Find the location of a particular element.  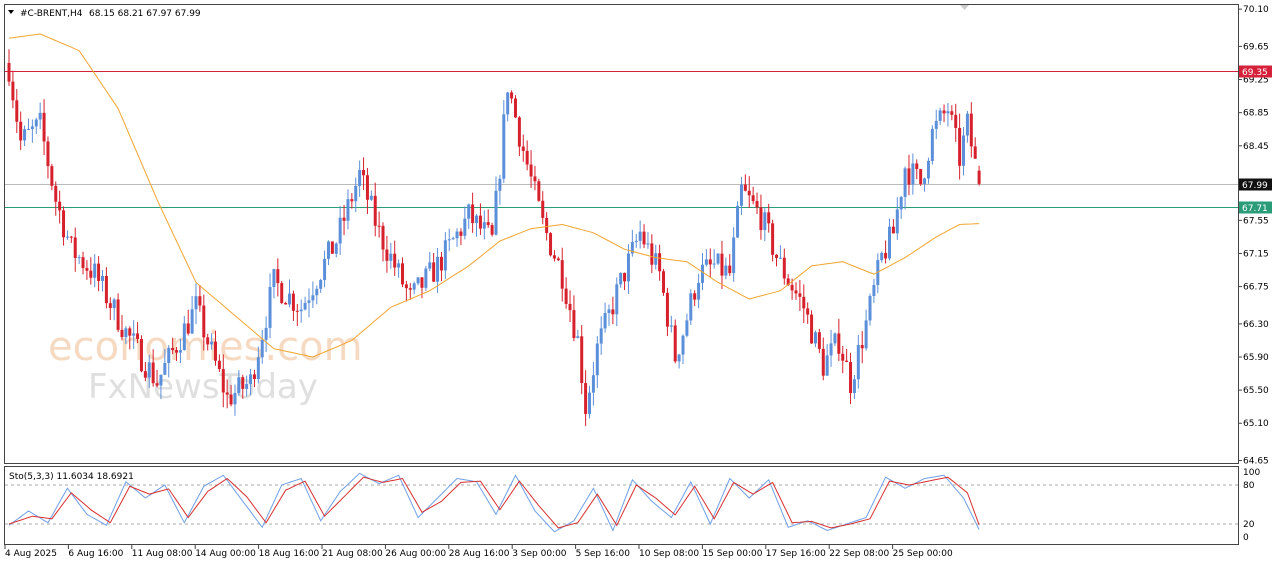

symbol-label: #C-BRENT,H4 is located at coordinates (51, 14).